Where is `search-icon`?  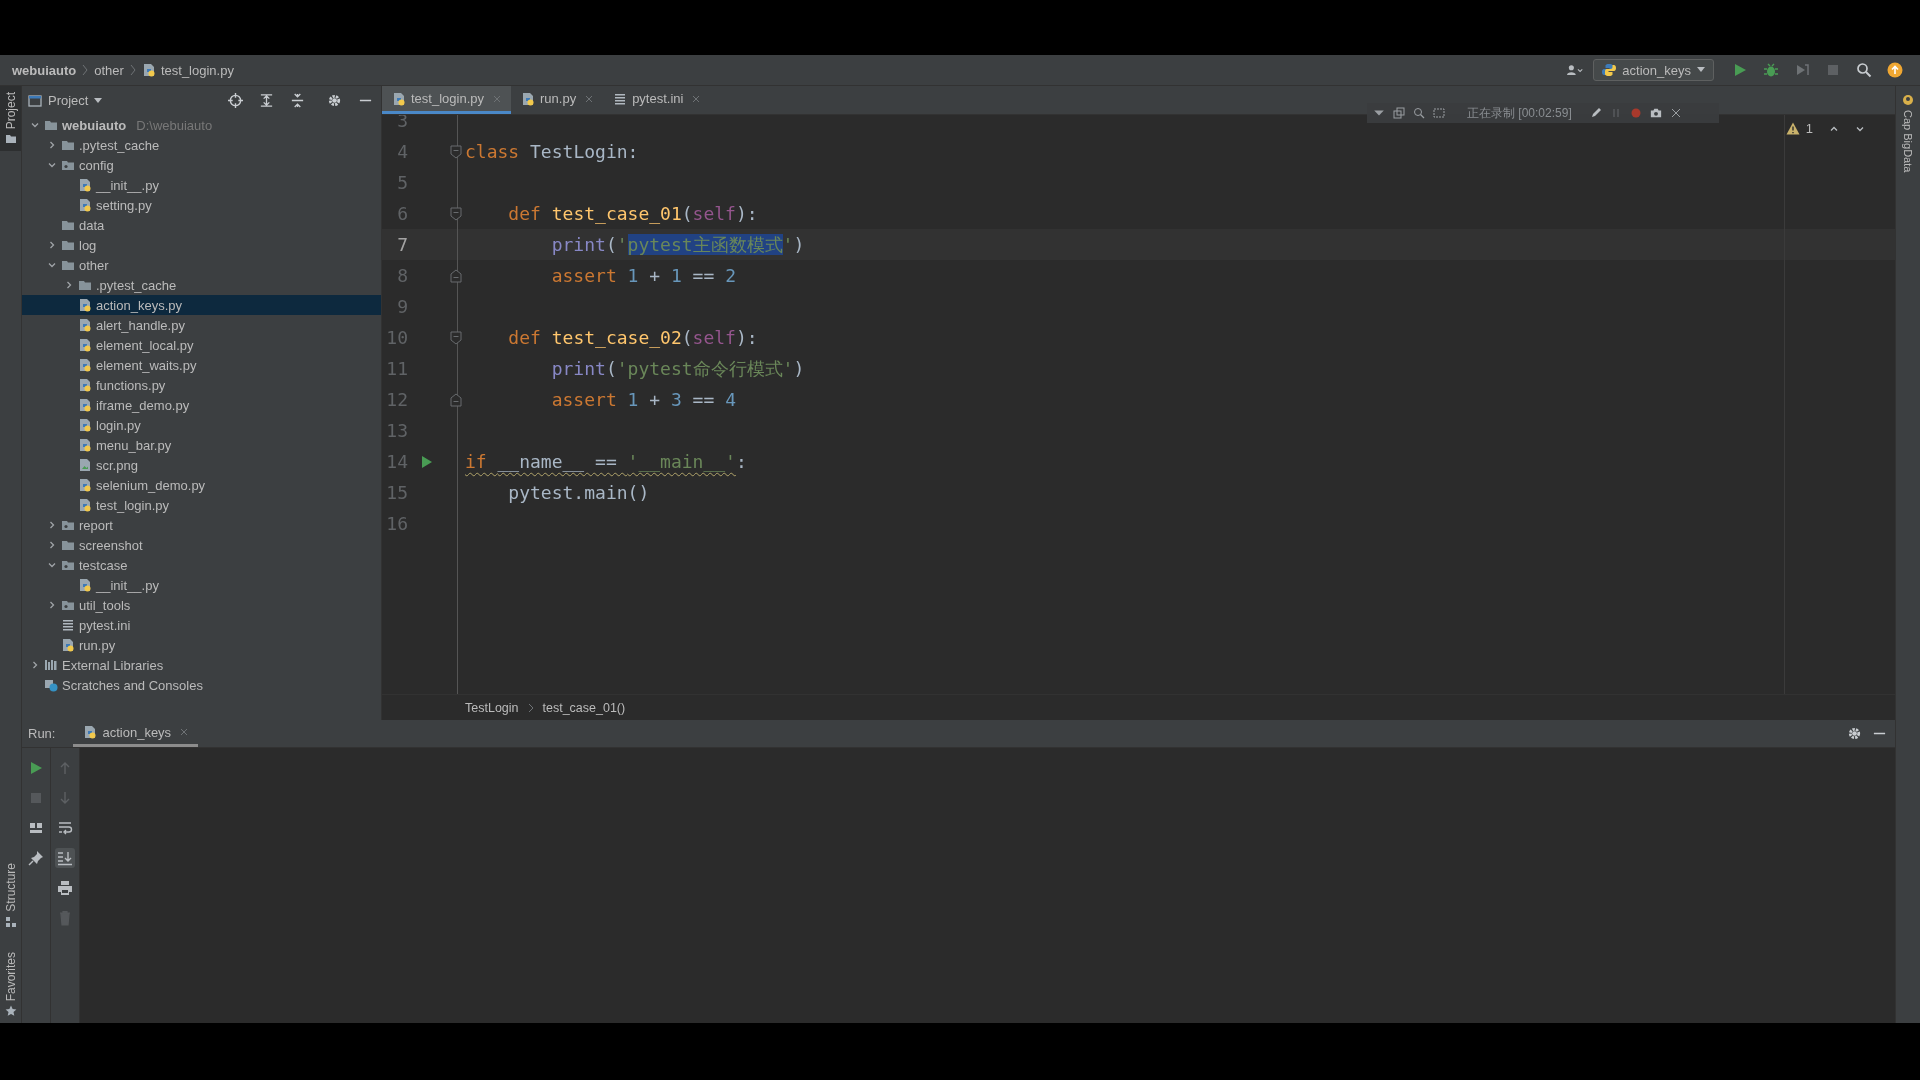 search-icon is located at coordinates (1864, 70).